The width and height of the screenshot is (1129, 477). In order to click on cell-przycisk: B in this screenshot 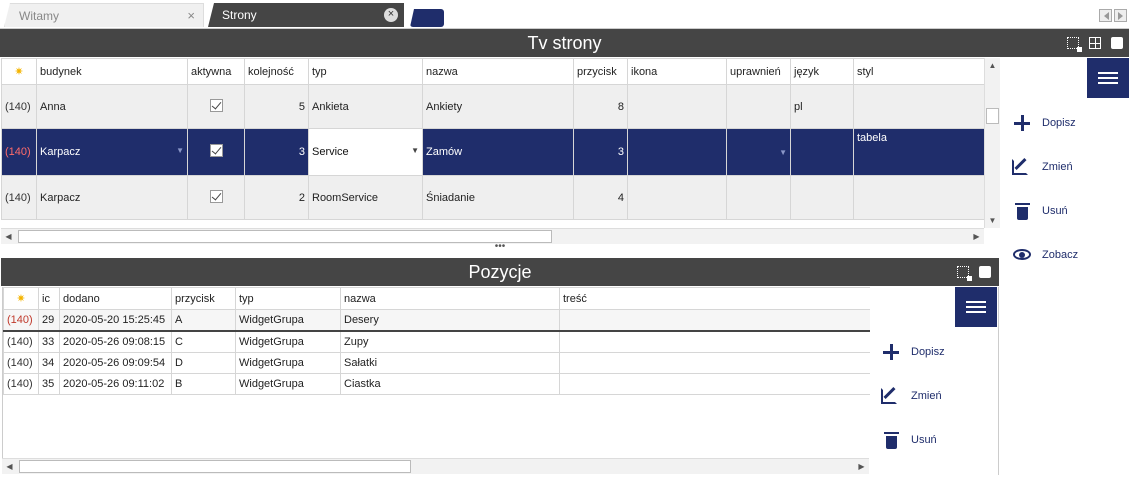, I will do `click(203, 384)`.